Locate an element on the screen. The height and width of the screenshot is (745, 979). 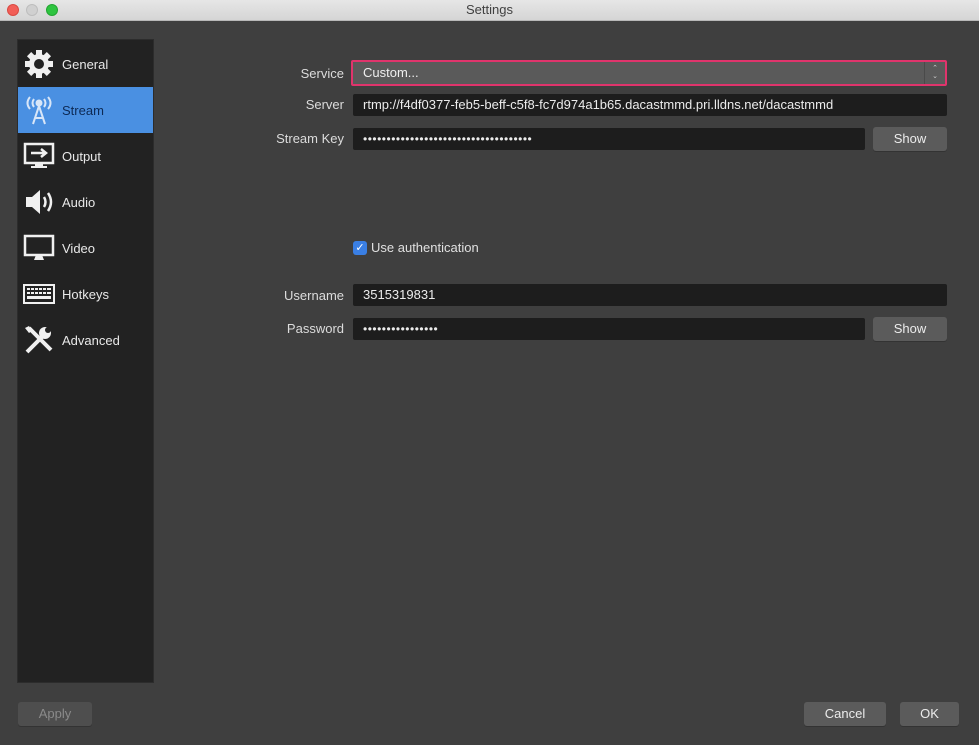
sidebar-item-audio: Audio is located at coordinates (85, 202).